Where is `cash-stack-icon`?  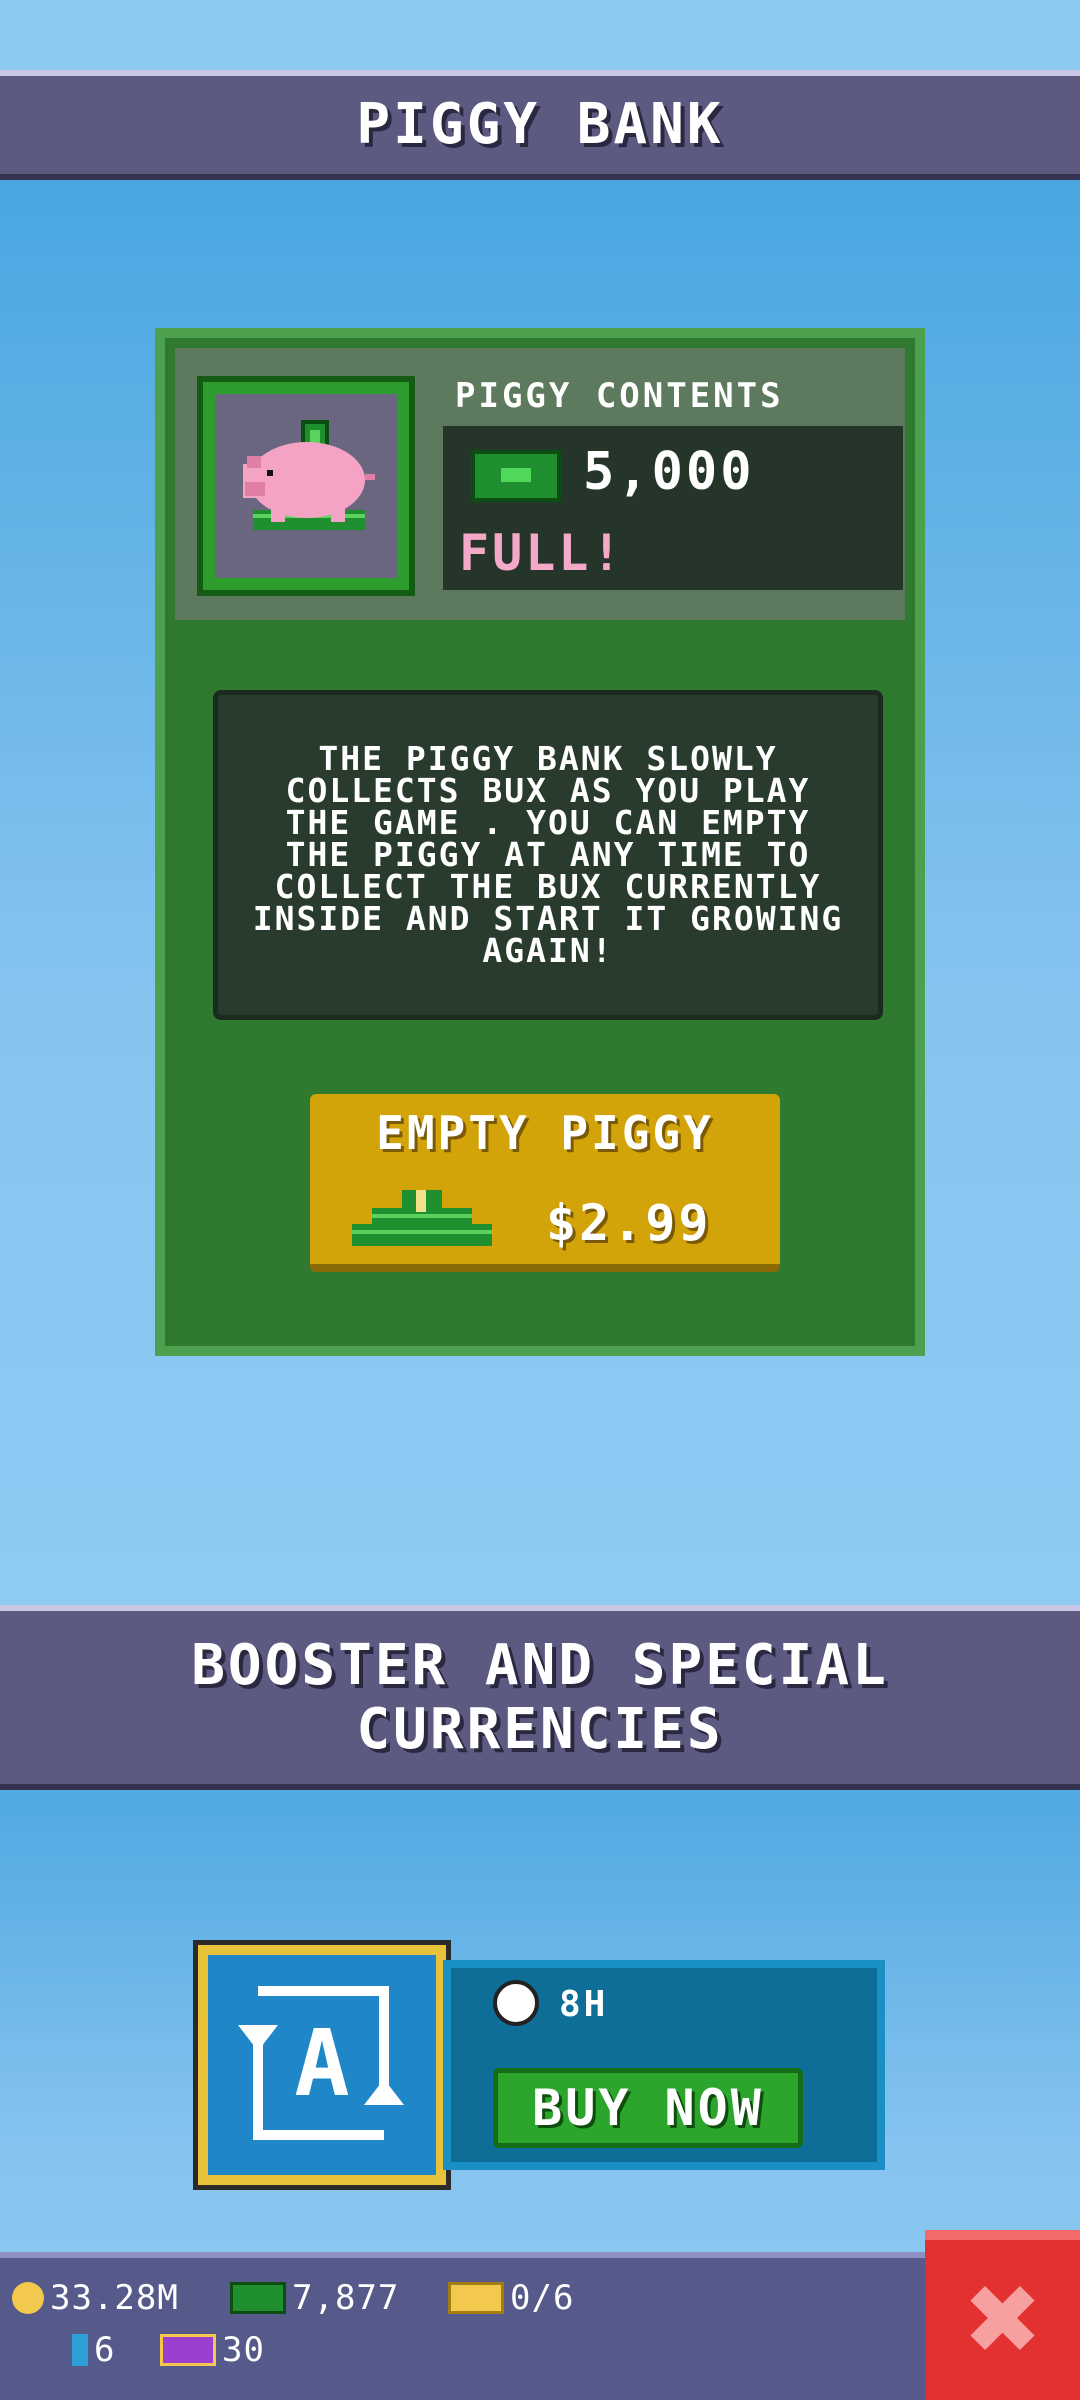 cash-stack-icon is located at coordinates (422, 1218).